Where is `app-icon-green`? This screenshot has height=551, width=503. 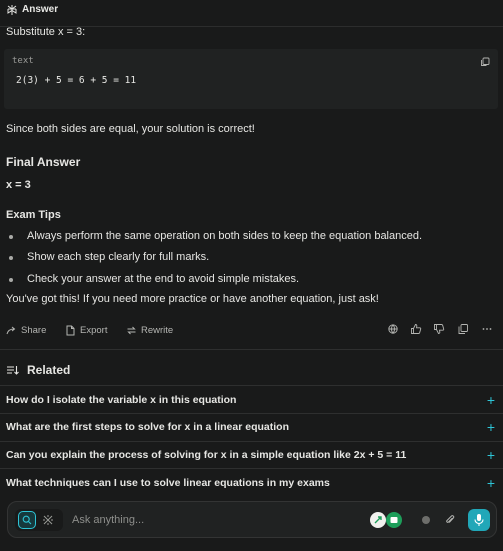 app-icon-green is located at coordinates (394, 520).